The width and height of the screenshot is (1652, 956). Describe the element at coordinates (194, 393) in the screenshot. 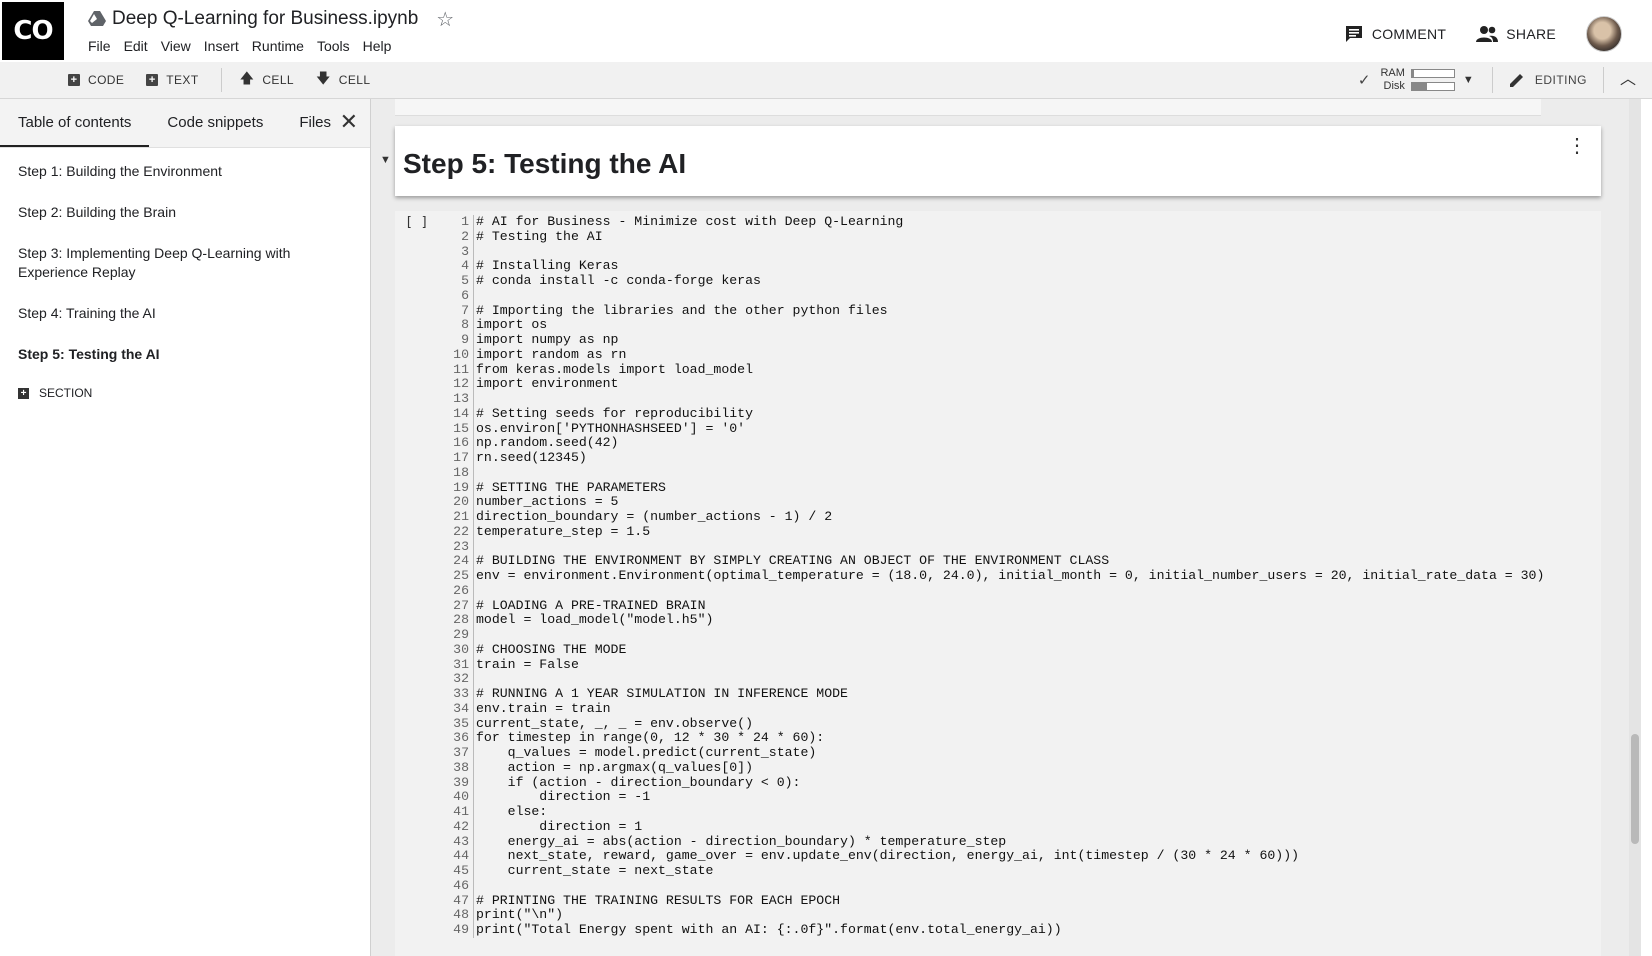

I see `add-section-button: + SECTION` at that location.